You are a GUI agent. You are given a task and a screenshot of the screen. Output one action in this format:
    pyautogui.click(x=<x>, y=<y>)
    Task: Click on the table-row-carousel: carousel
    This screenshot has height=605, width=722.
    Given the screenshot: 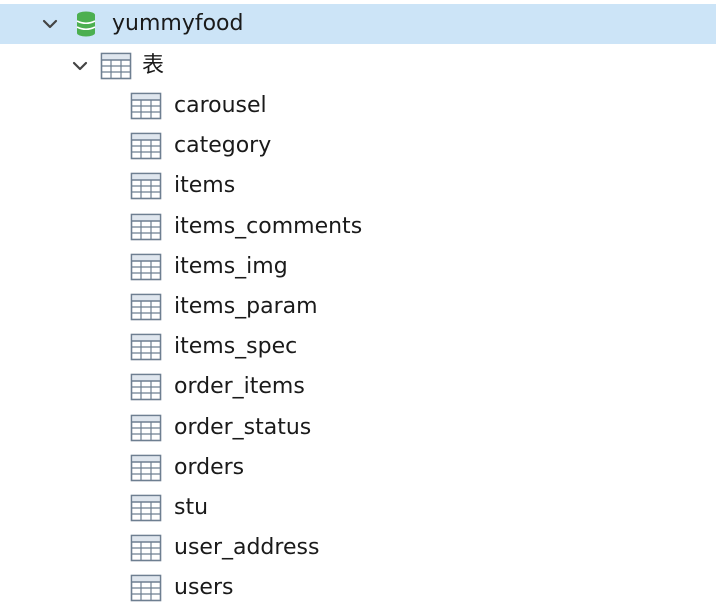 What is the action you would take?
    pyautogui.click(x=361, y=106)
    